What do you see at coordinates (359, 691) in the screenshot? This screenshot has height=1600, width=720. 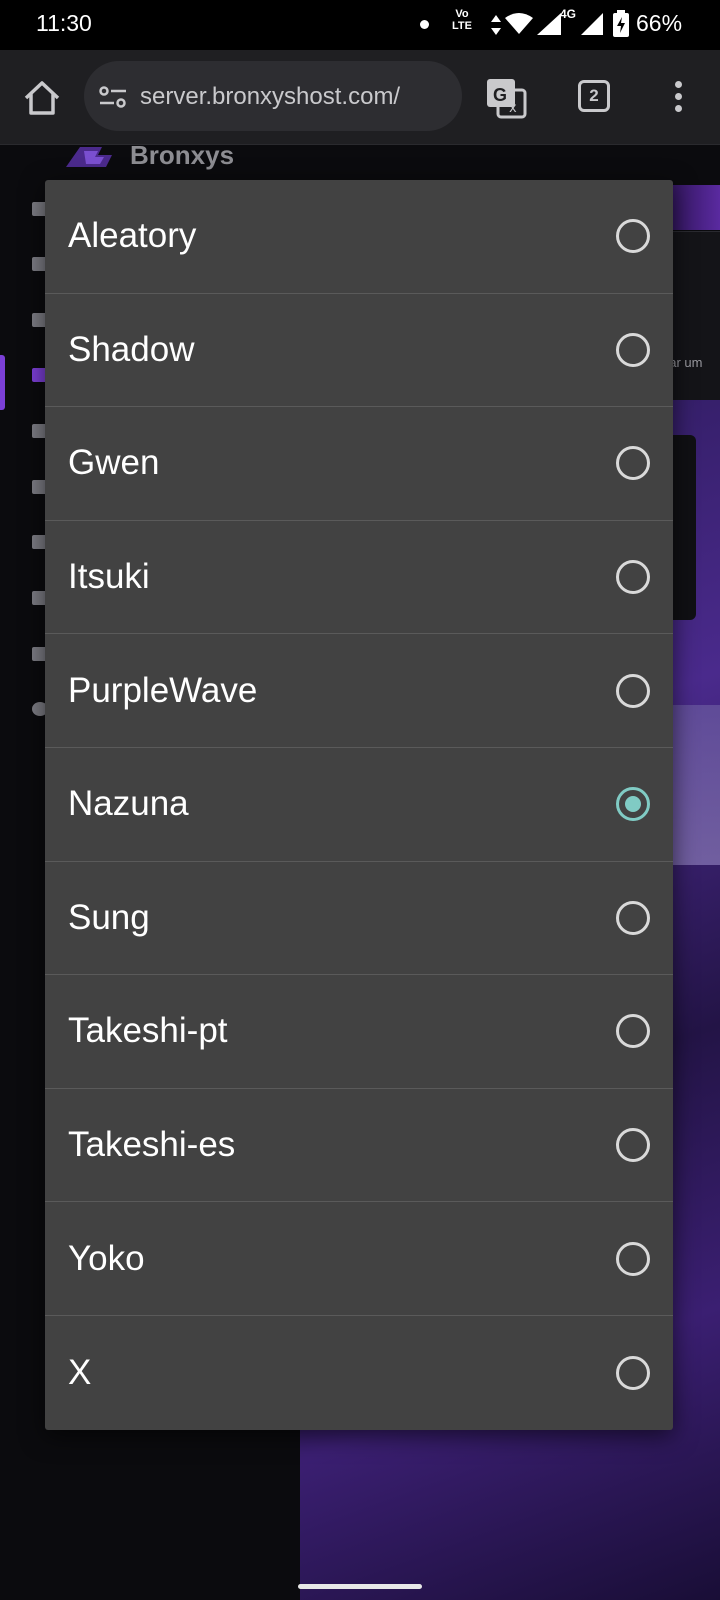 I see `option-row: PurpleWave` at bounding box center [359, 691].